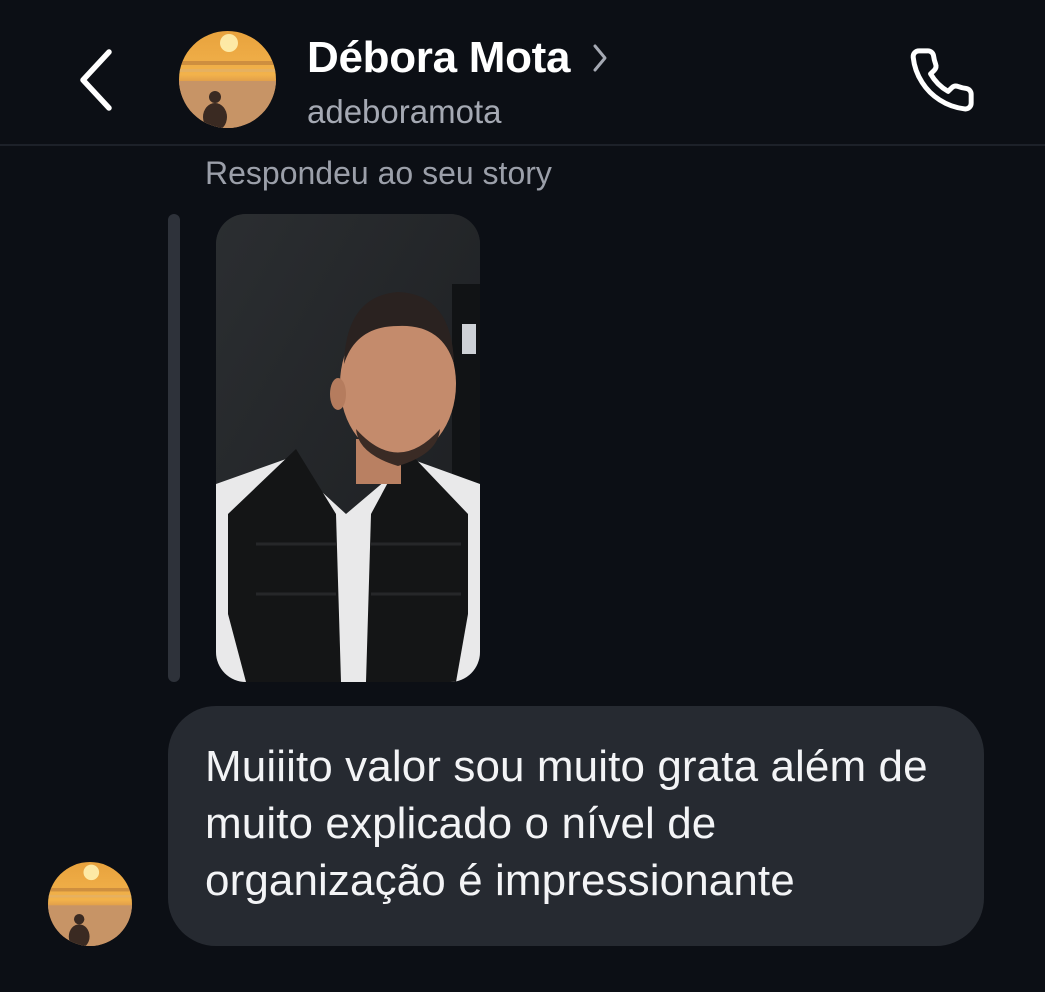 The height and width of the screenshot is (992, 1045). I want to click on phone-icon, so click(942, 80).